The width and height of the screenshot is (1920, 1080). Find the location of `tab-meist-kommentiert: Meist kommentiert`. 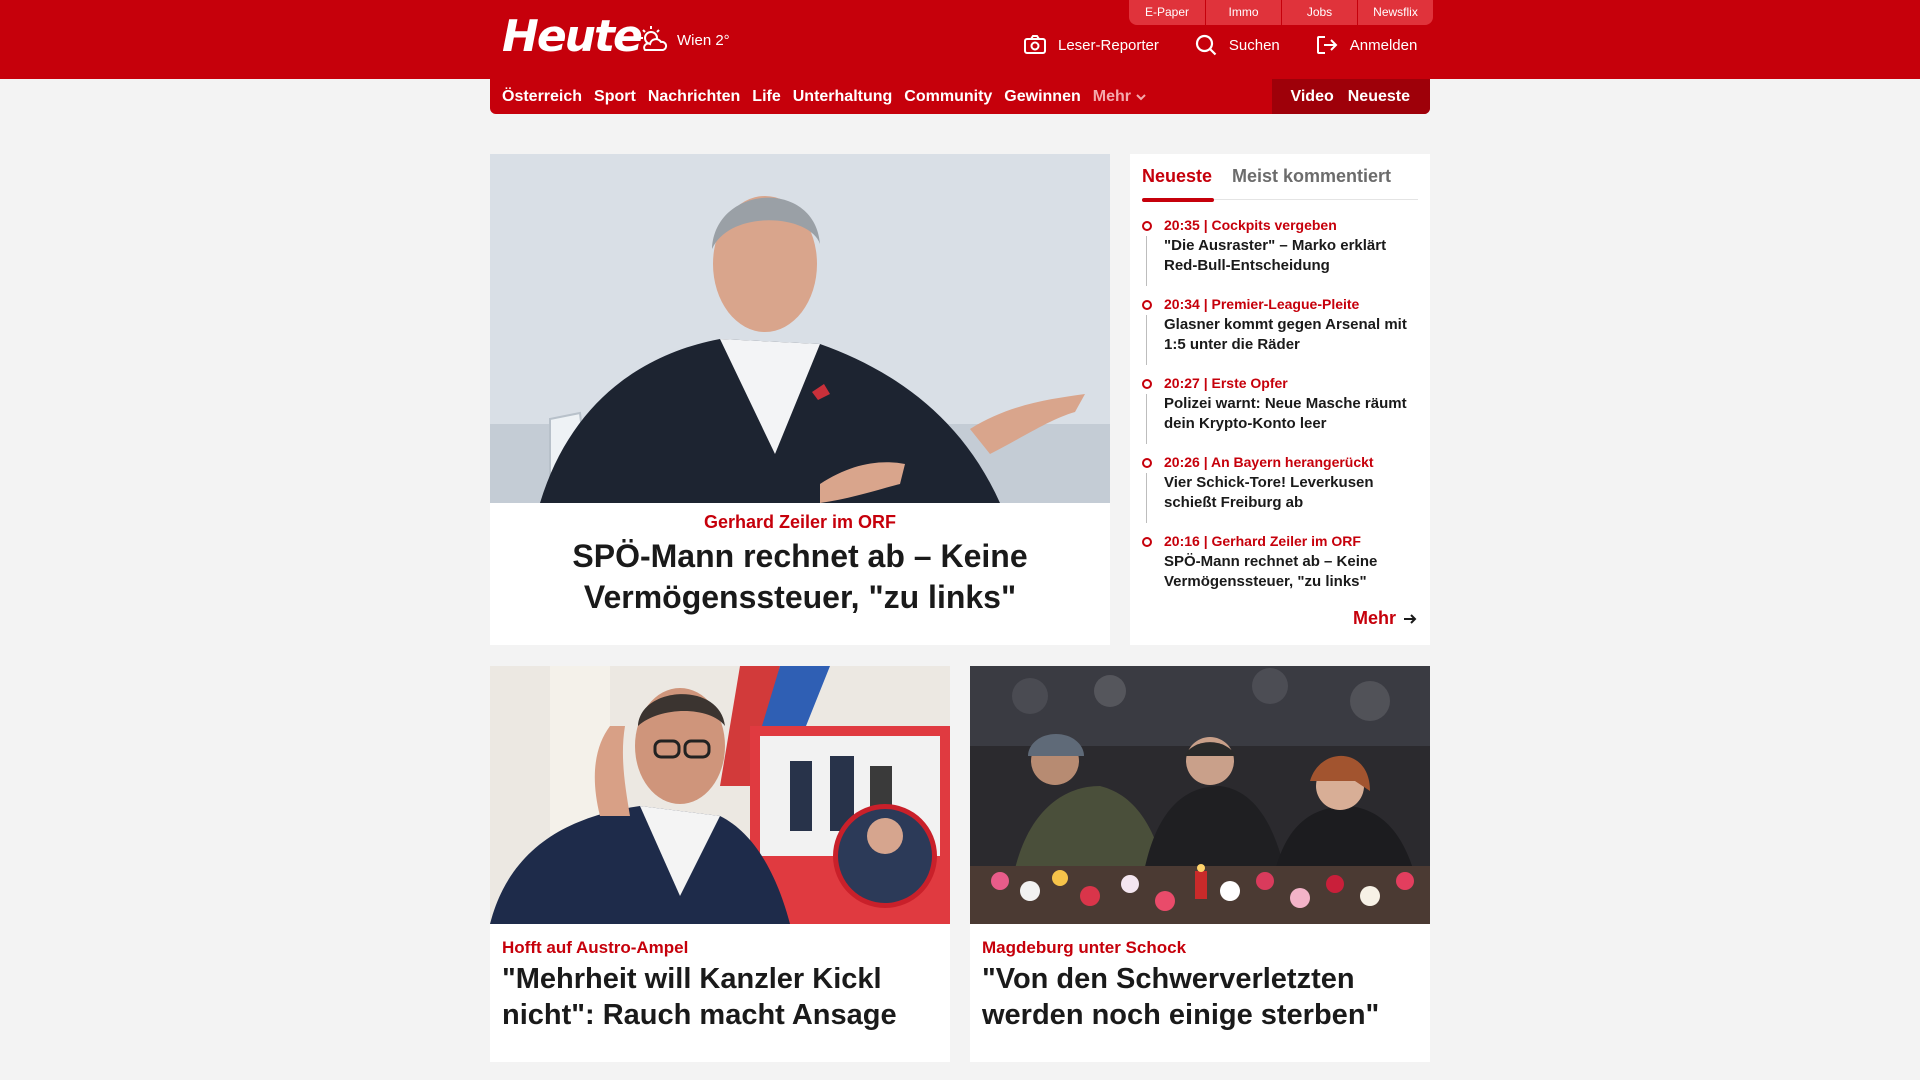

tab-meist-kommentiert: Meist kommentiert is located at coordinates (1311, 176).